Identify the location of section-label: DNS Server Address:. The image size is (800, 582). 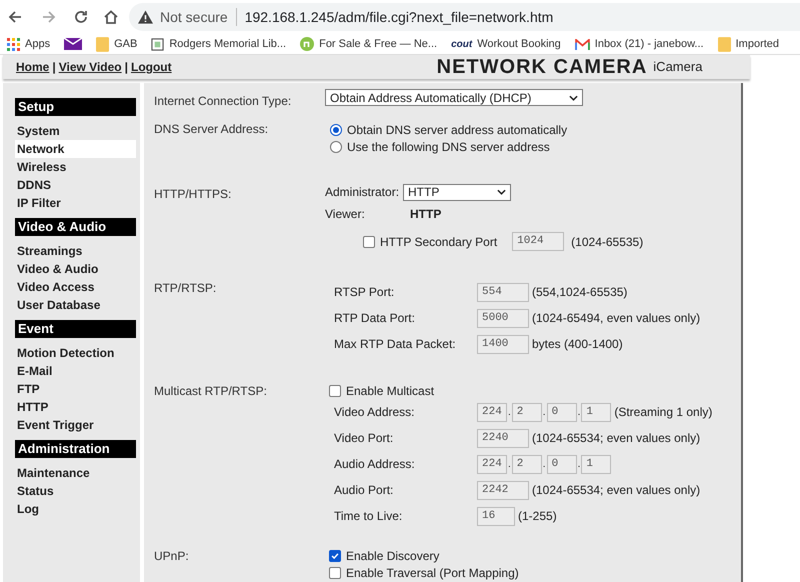
(212, 129).